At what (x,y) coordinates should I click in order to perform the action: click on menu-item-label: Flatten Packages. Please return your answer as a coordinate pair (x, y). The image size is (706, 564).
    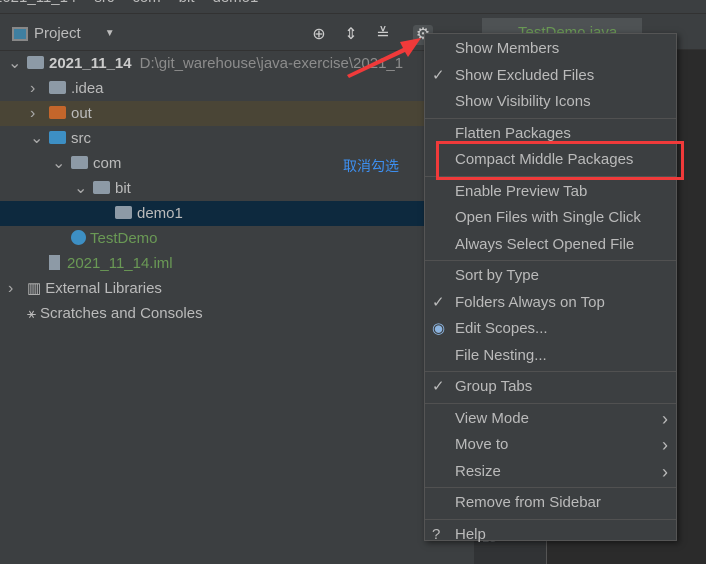
    Looking at the image, I should click on (513, 133).